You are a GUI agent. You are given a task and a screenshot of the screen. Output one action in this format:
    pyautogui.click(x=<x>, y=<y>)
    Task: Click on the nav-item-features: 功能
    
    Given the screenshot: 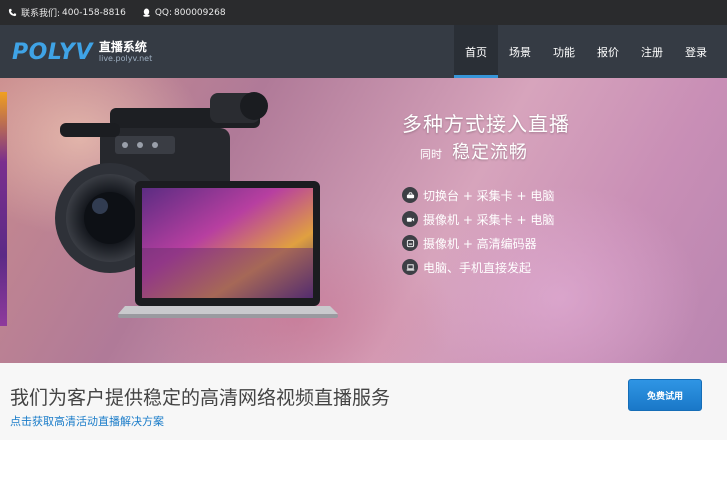 What is the action you would take?
    pyautogui.click(x=564, y=51)
    